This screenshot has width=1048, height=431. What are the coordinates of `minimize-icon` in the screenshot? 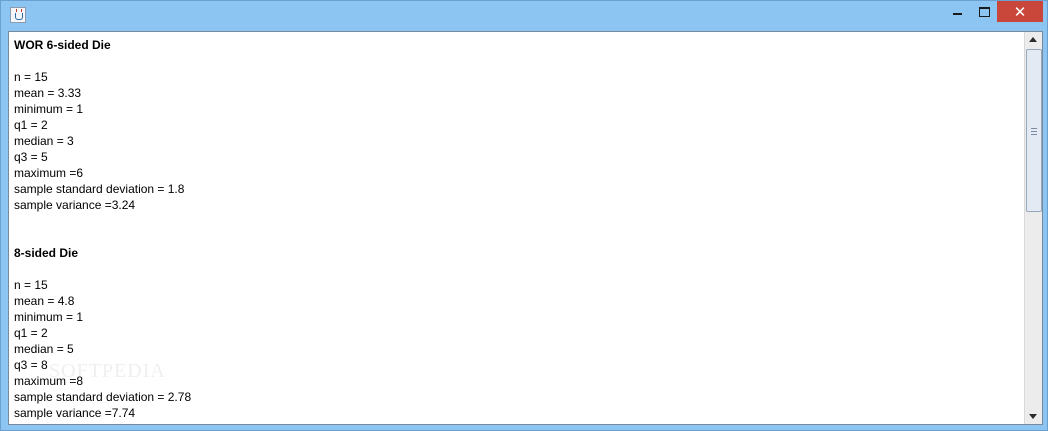 It's located at (957, 14).